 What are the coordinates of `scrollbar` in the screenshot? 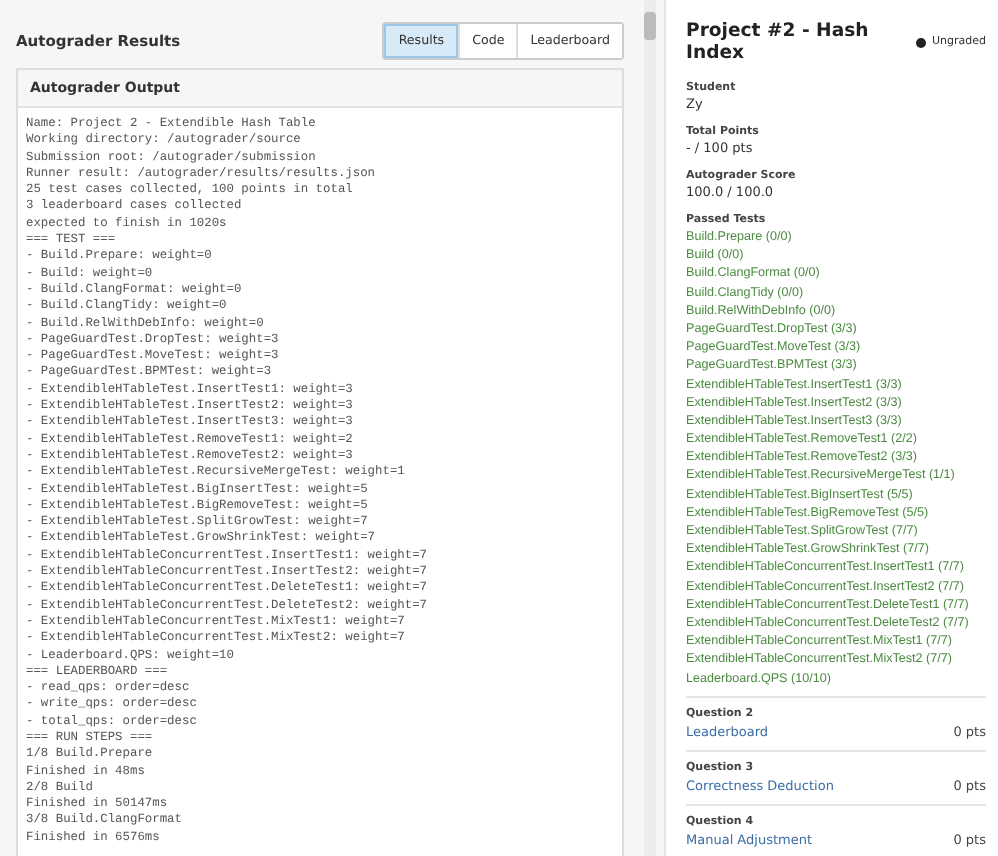 It's located at (650, 428).